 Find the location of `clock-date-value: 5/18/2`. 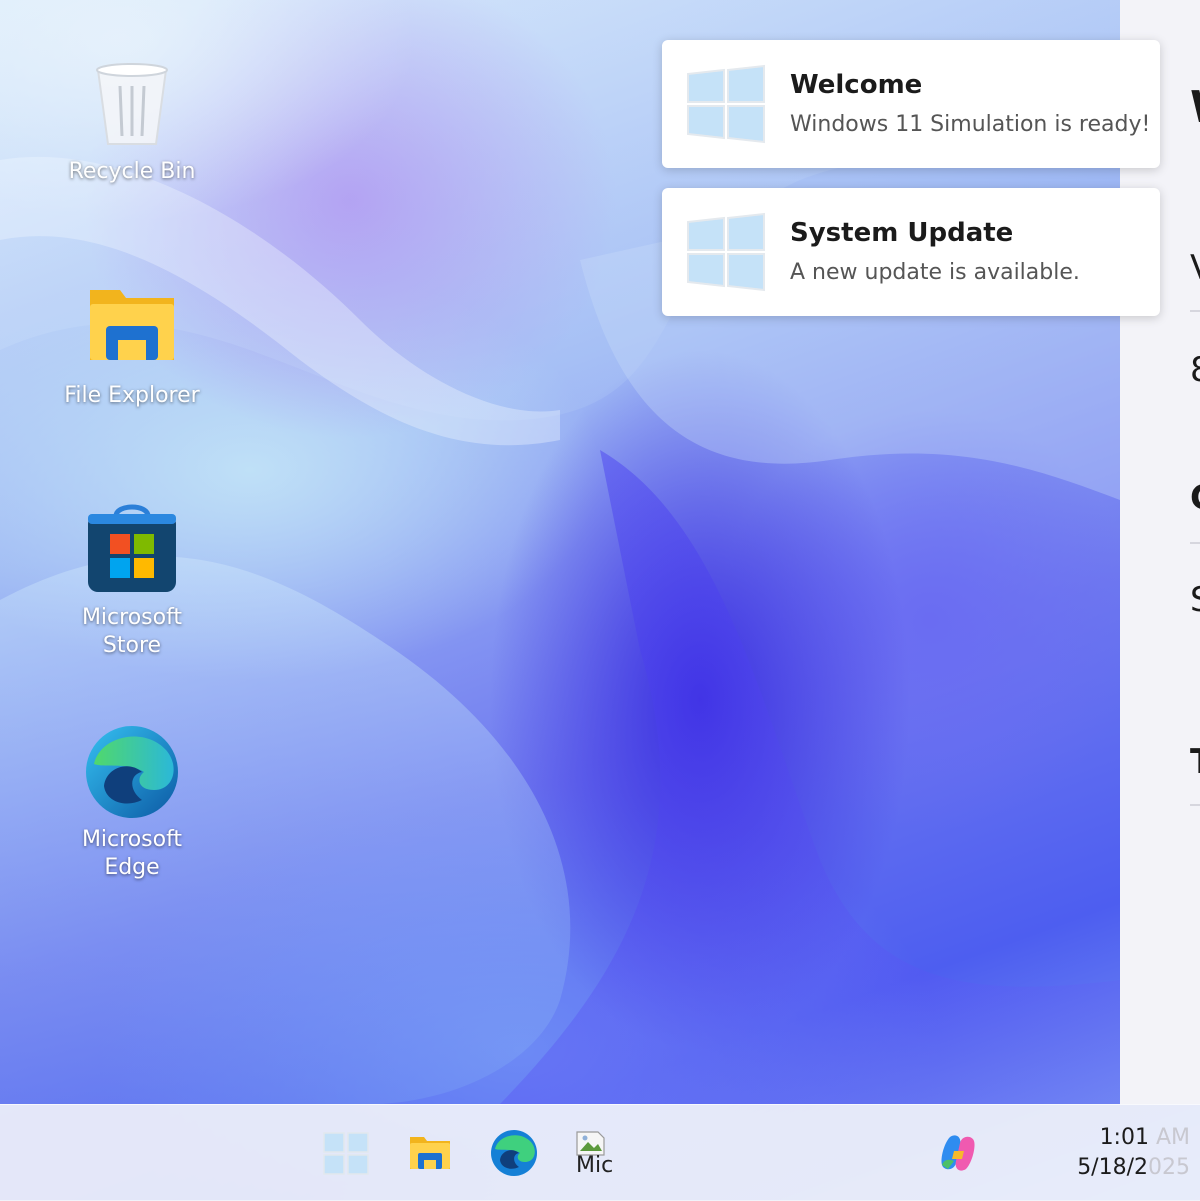

clock-date-value: 5/18/2 is located at coordinates (1112, 1167).